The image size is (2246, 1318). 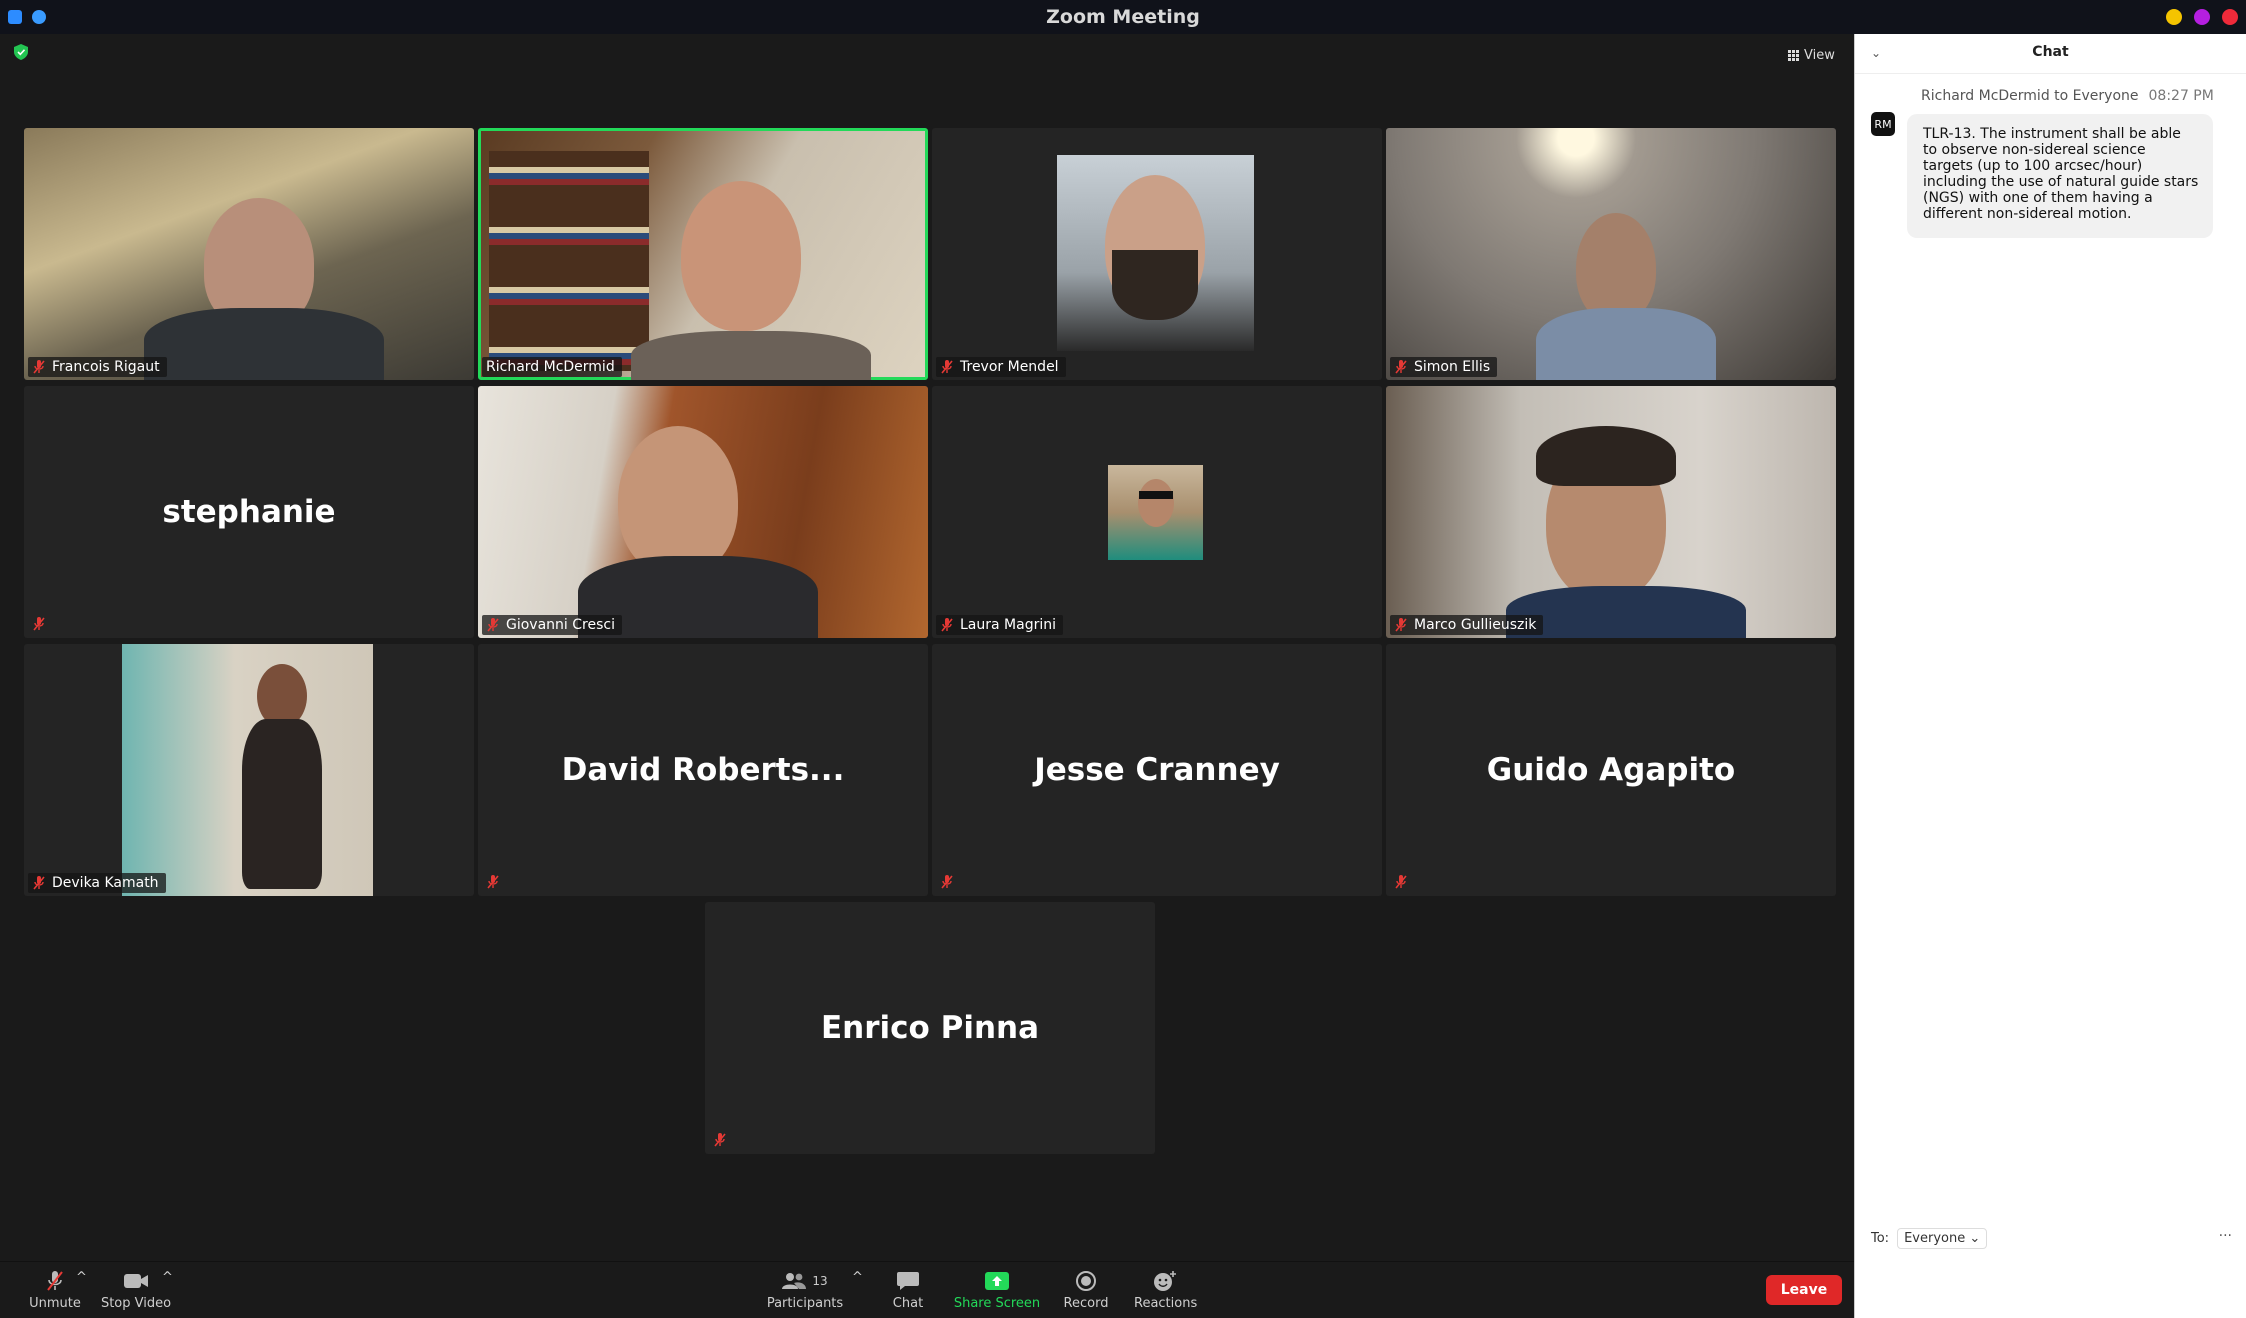 I want to click on participant-tile: Devika Kamath, so click(x=249, y=770).